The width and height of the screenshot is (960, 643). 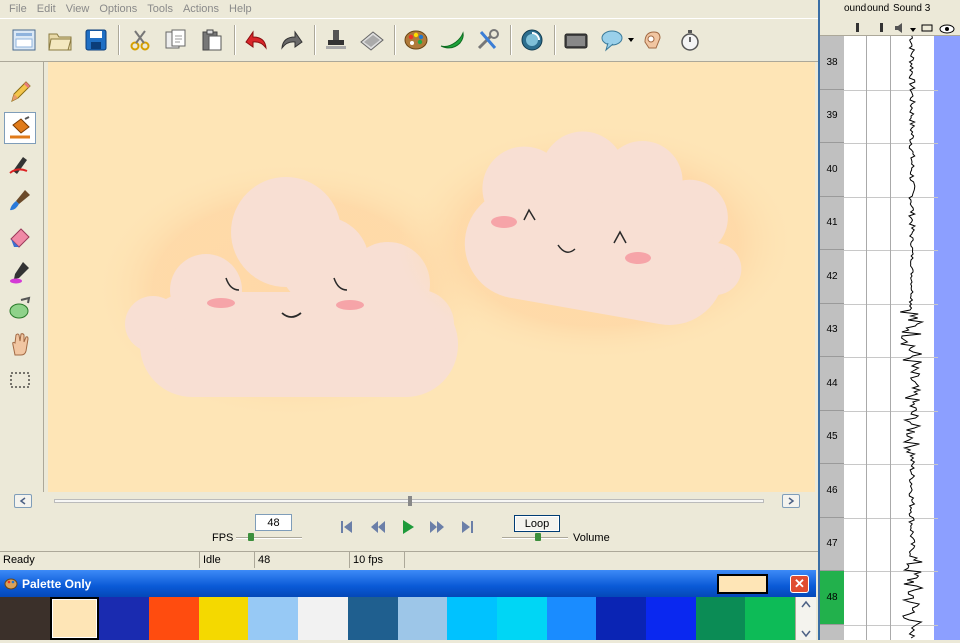 What do you see at coordinates (20, 164) in the screenshot?
I see `ink-pen-icon` at bounding box center [20, 164].